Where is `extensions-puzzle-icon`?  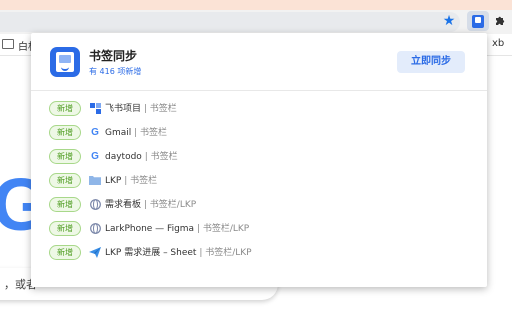 extensions-puzzle-icon is located at coordinates (500, 21).